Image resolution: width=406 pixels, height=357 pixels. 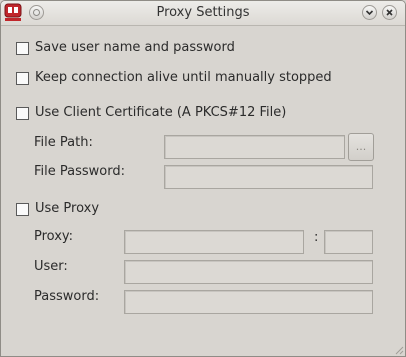 I want to click on proxy-user-input, so click(x=248, y=272).